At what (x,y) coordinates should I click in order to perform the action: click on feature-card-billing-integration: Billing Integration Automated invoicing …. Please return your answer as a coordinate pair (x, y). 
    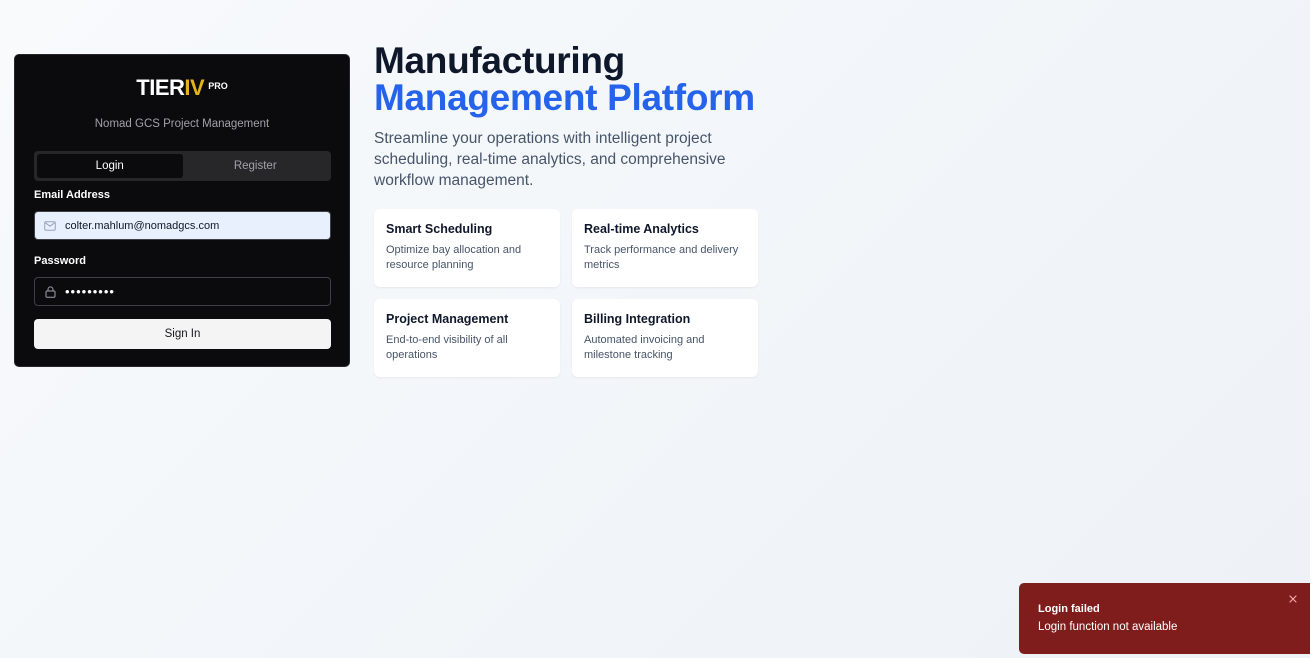
    Looking at the image, I should click on (665, 338).